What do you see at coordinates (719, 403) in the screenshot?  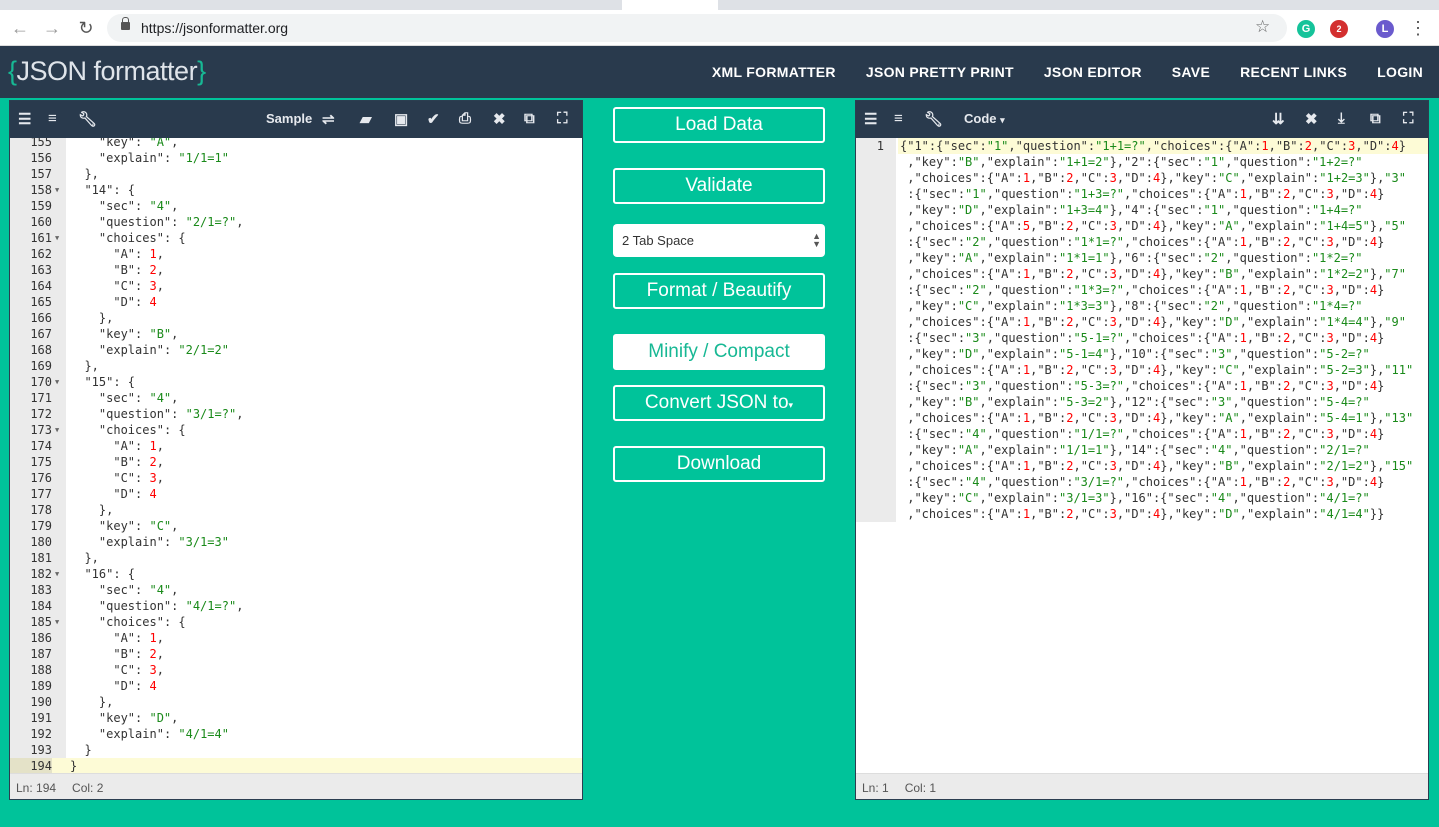 I see `convert-json-dropdown: Convert JSON to▾` at bounding box center [719, 403].